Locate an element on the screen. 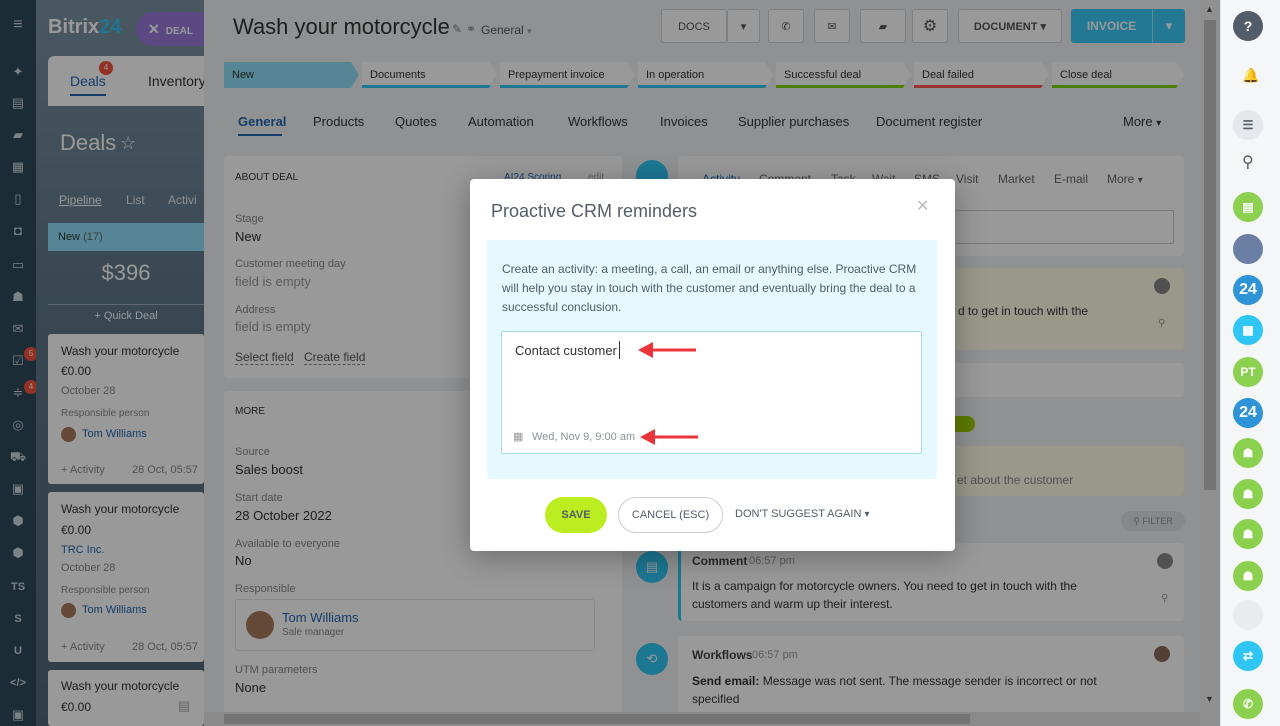 The image size is (1280, 726). text-cursor is located at coordinates (619, 350).